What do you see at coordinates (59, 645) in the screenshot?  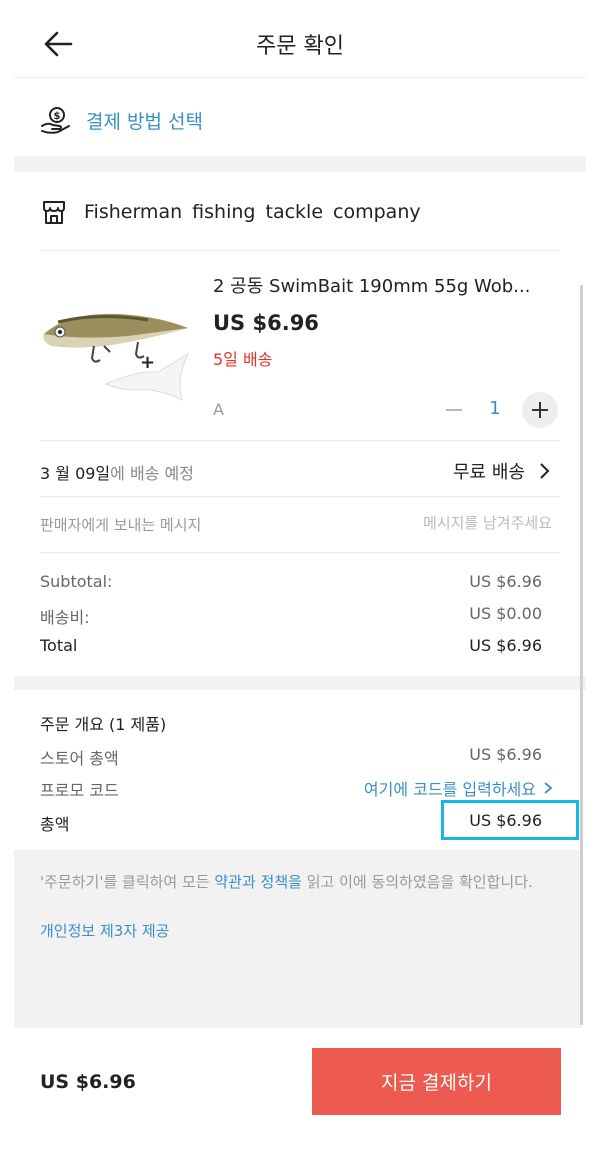 I see `total-label: Total` at bounding box center [59, 645].